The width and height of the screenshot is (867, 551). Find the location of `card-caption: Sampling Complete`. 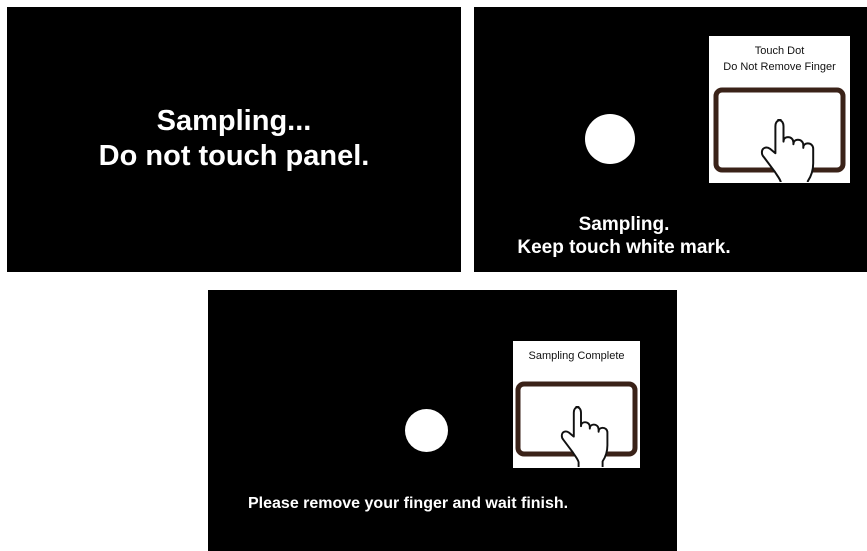

card-caption: Sampling Complete is located at coordinates (576, 352).